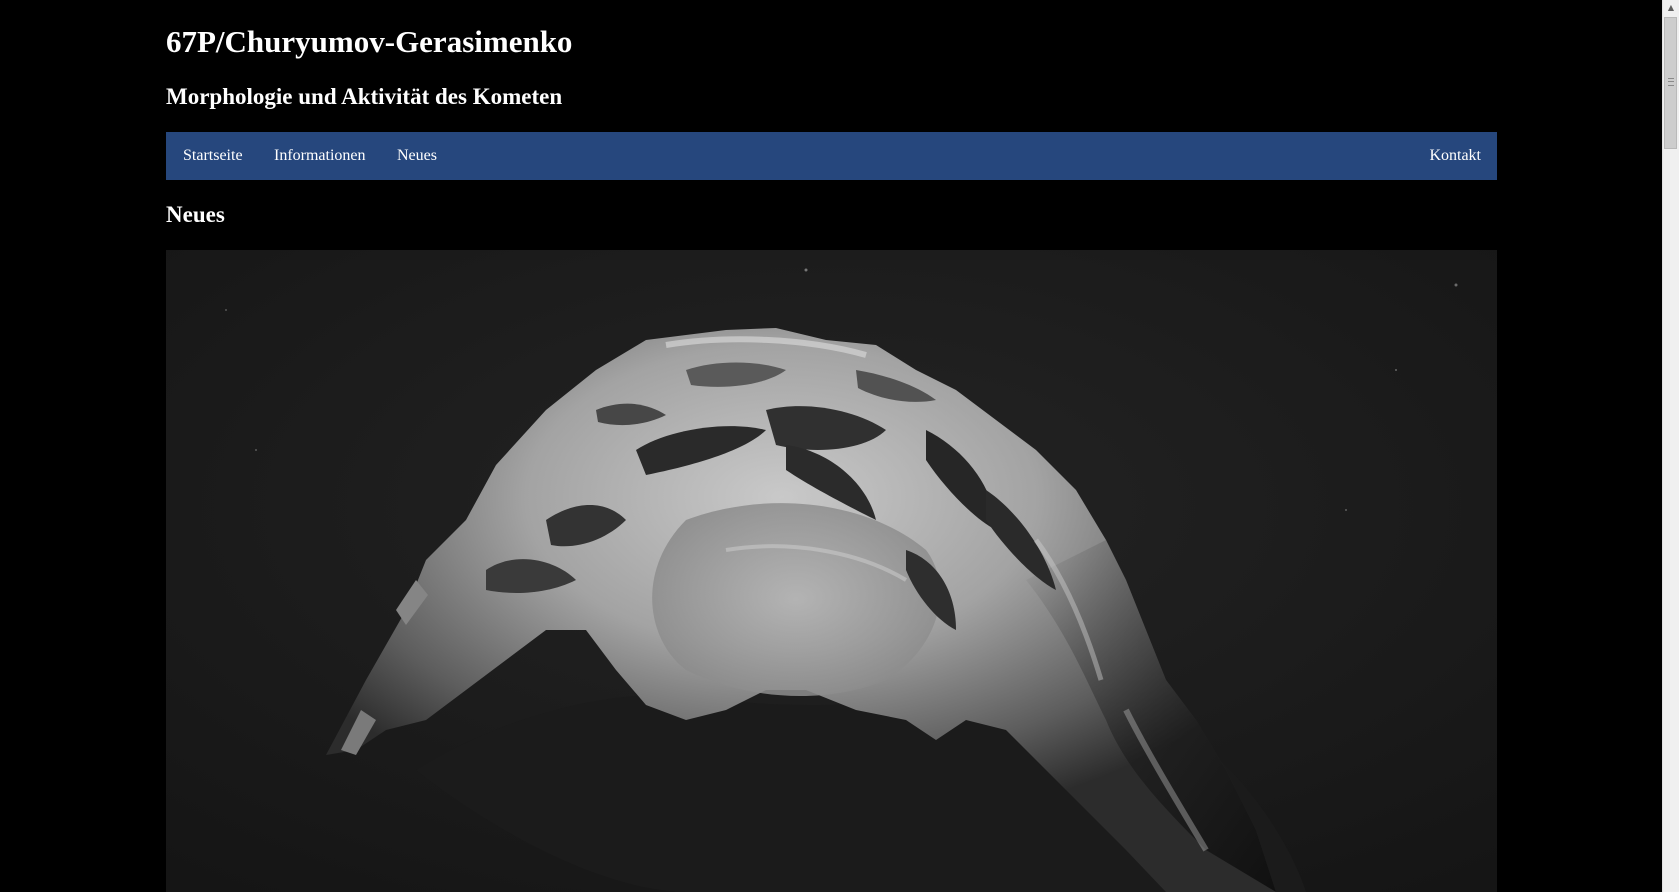 Image resolution: width=1679 pixels, height=892 pixels. Describe the element at coordinates (364, 96) in the screenshot. I see `site-subtitle: Morphologie und Aktivität des Kometen` at that location.